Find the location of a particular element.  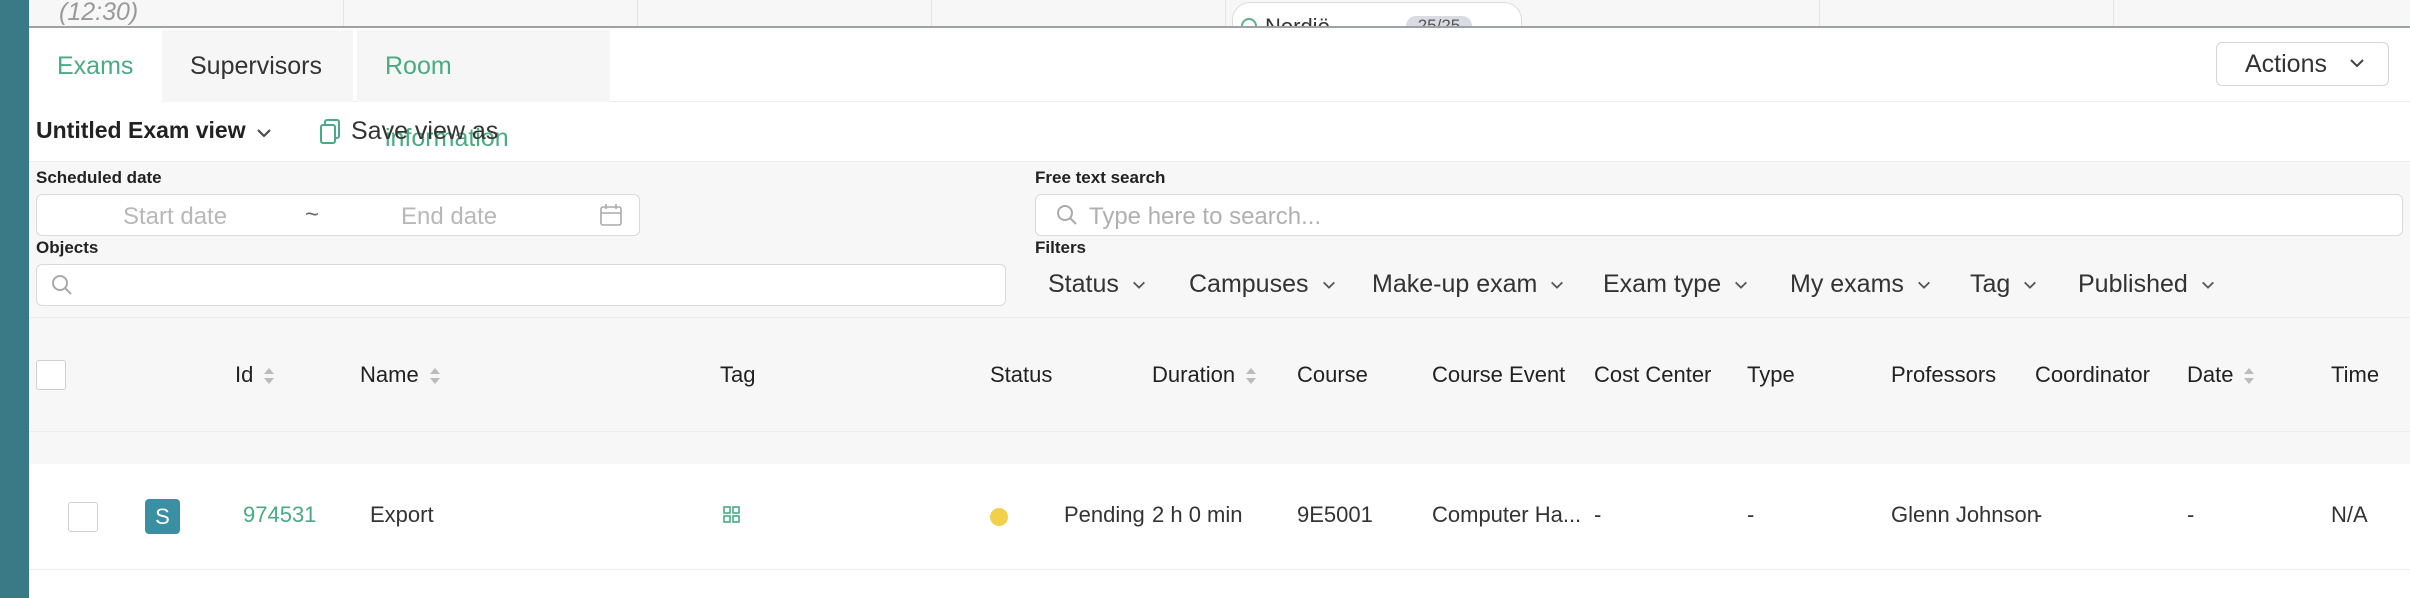

column-header-tag: Tag is located at coordinates (738, 374).